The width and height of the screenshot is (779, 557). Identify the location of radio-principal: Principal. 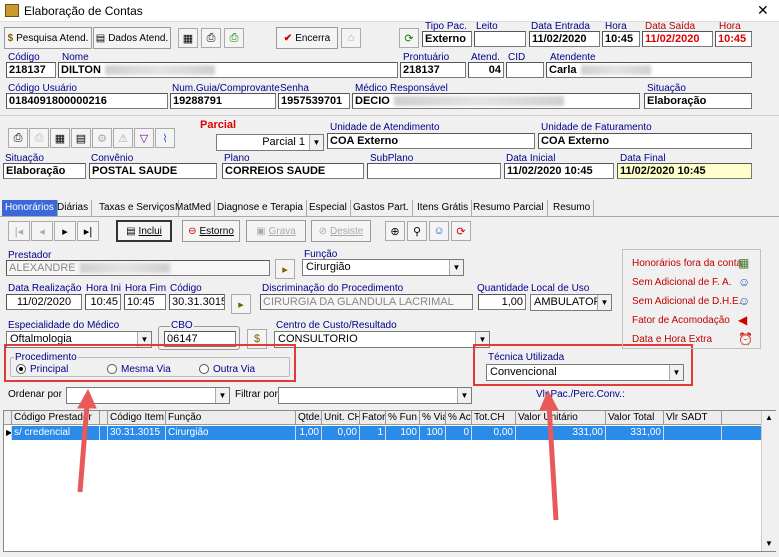
(42, 369).